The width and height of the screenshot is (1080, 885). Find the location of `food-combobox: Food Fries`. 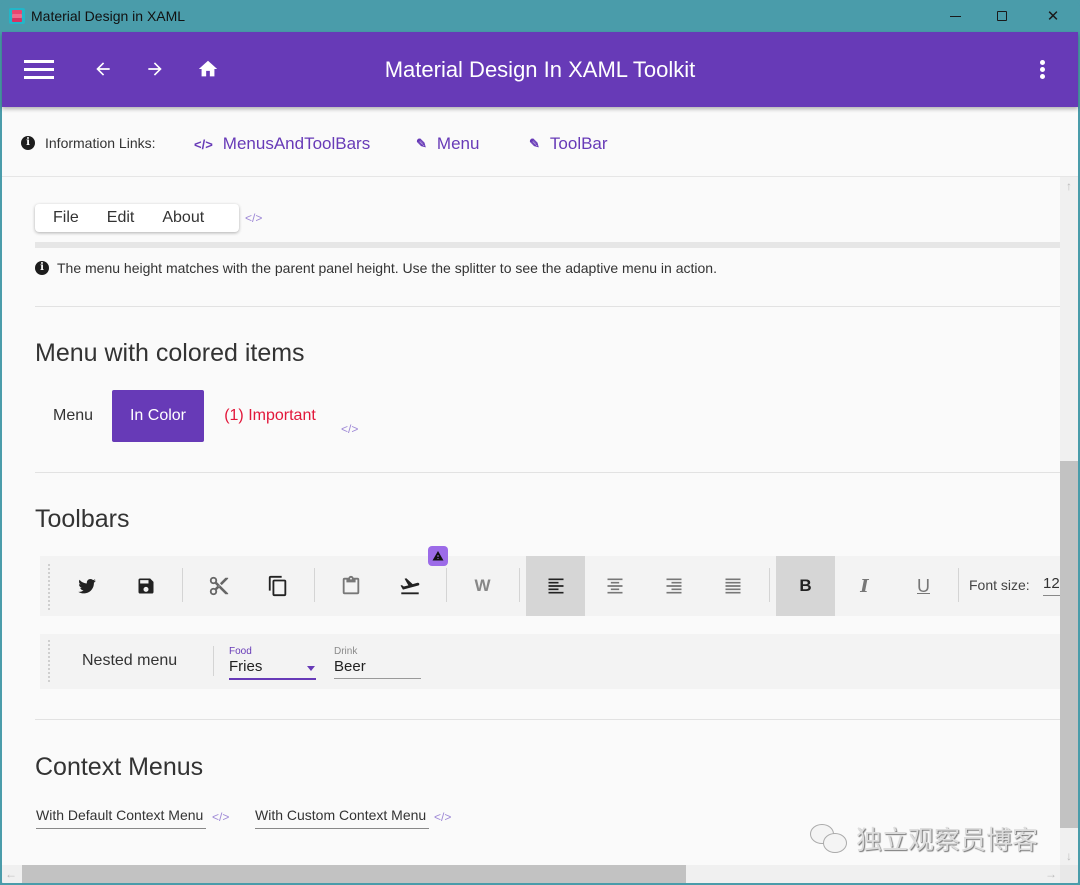

food-combobox: Food Fries is located at coordinates (272, 663).